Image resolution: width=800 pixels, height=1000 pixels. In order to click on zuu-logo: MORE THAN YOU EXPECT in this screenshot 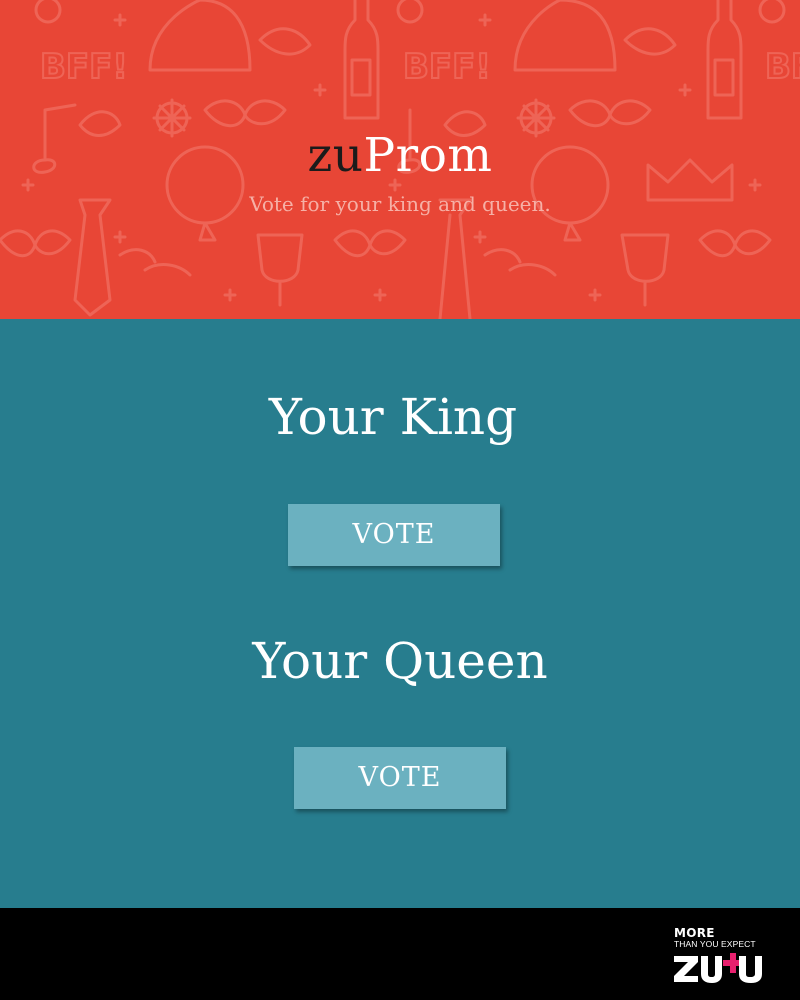, I will do `click(722, 956)`.